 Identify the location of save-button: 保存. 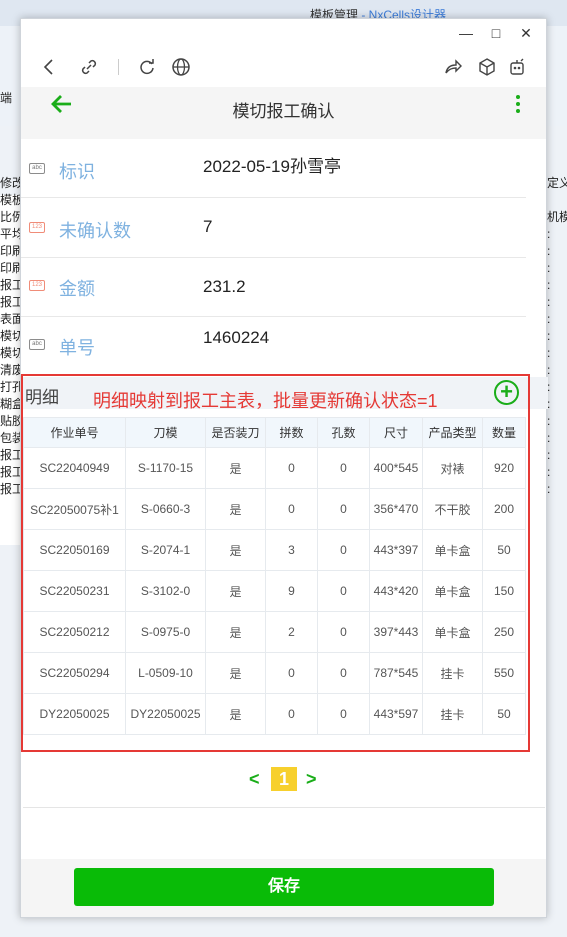
(284, 887).